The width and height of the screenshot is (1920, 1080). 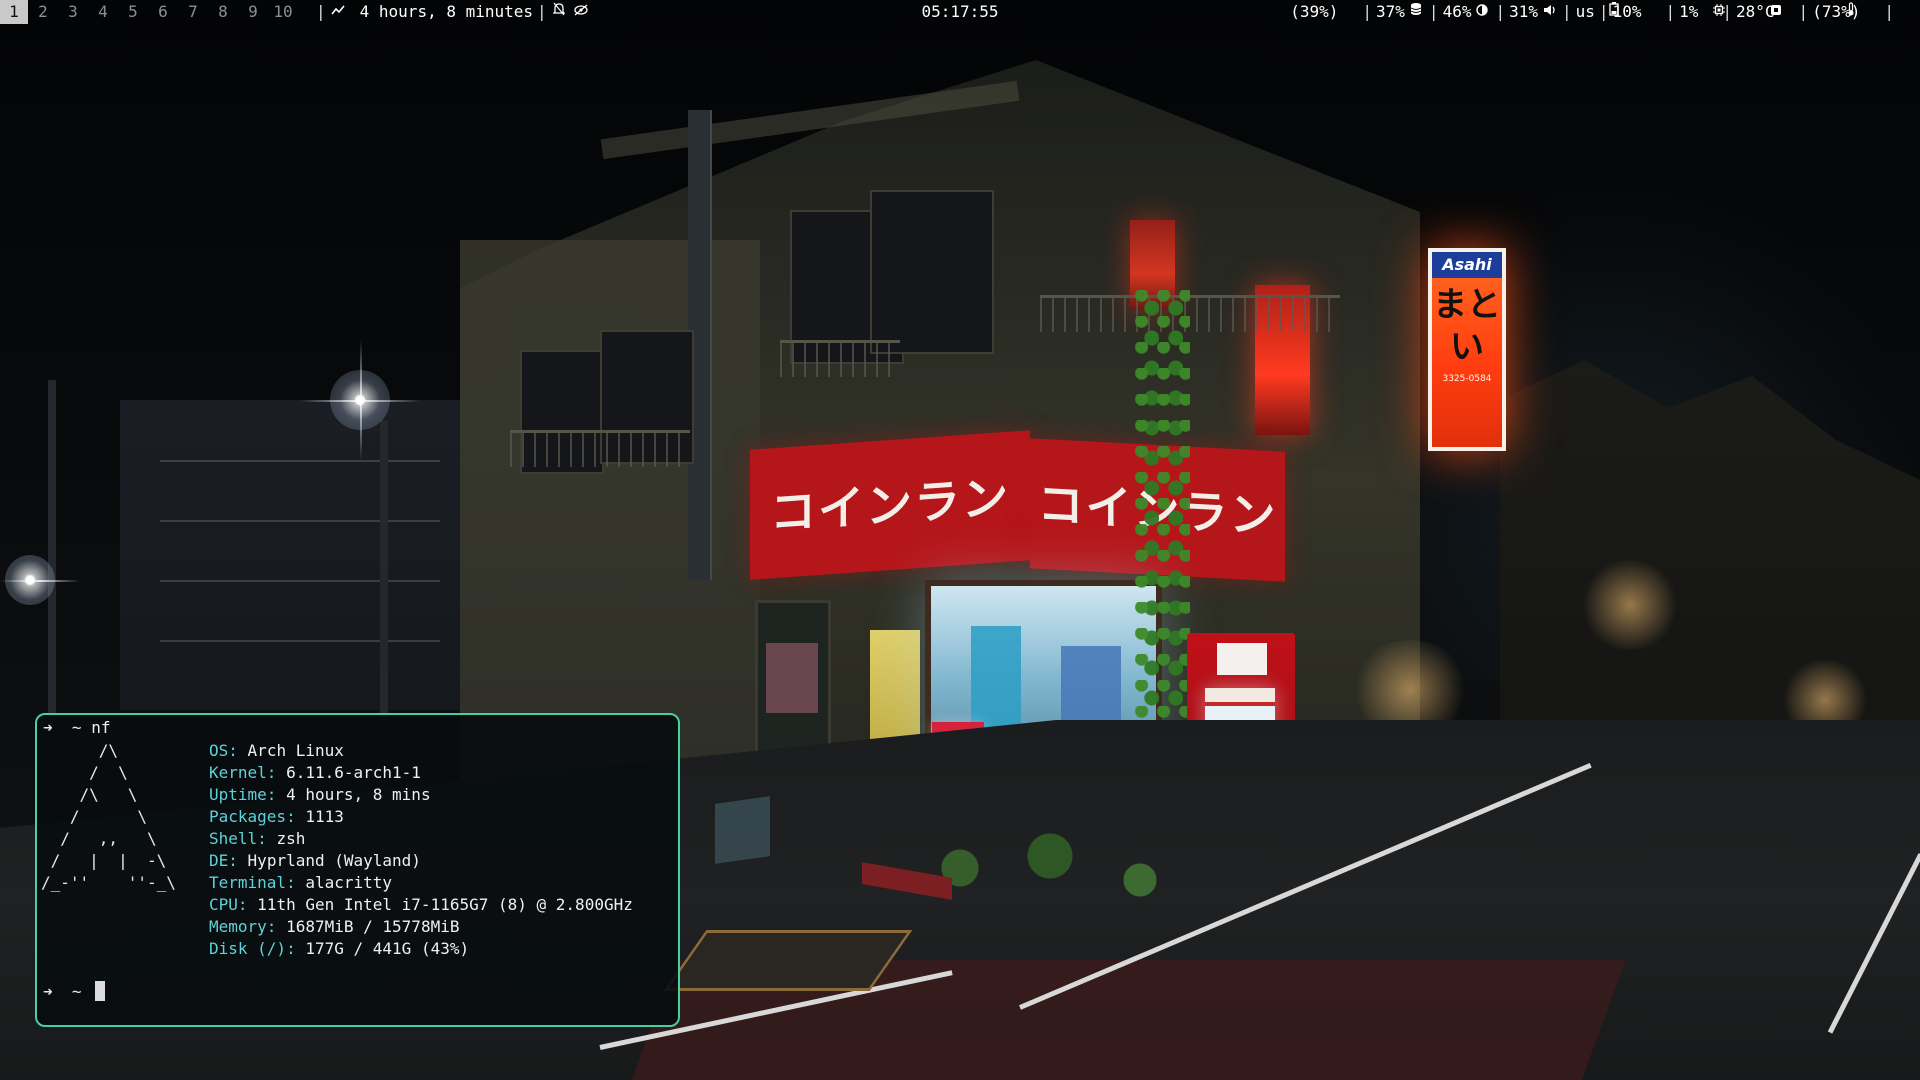 I want to click on clock: 05:17:55, so click(x=959, y=11).